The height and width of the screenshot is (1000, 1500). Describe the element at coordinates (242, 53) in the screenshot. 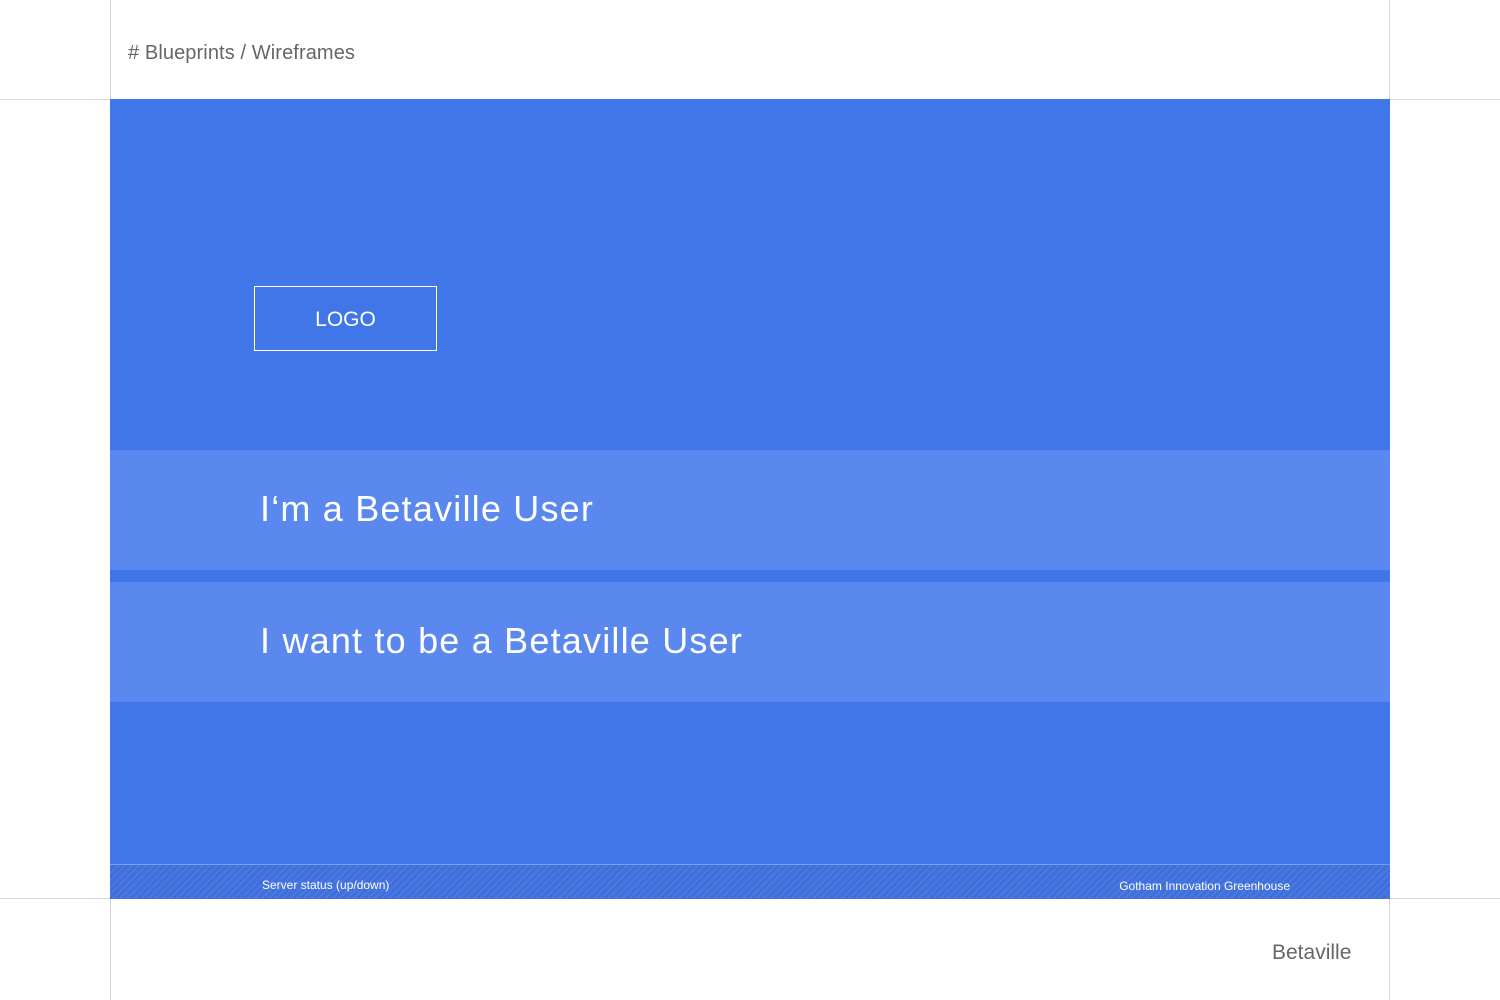

I see `breadcrumb: # Blueprints / Wireframes` at that location.